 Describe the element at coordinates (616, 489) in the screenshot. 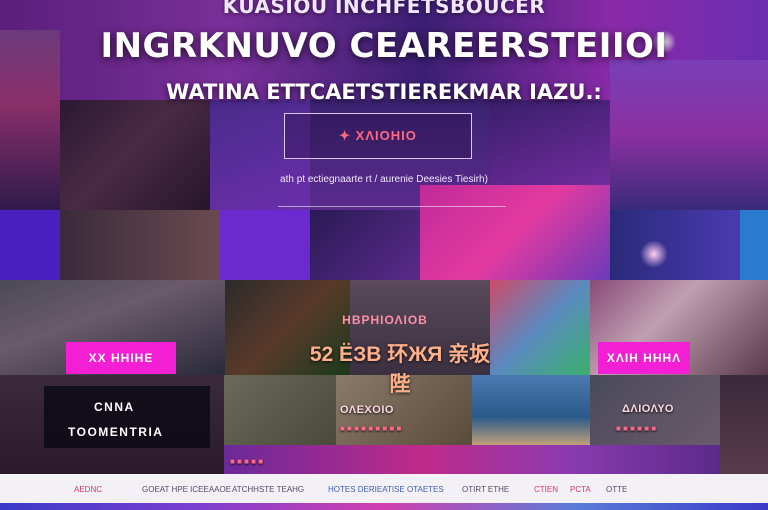

I see `footer-link: OTTE` at that location.